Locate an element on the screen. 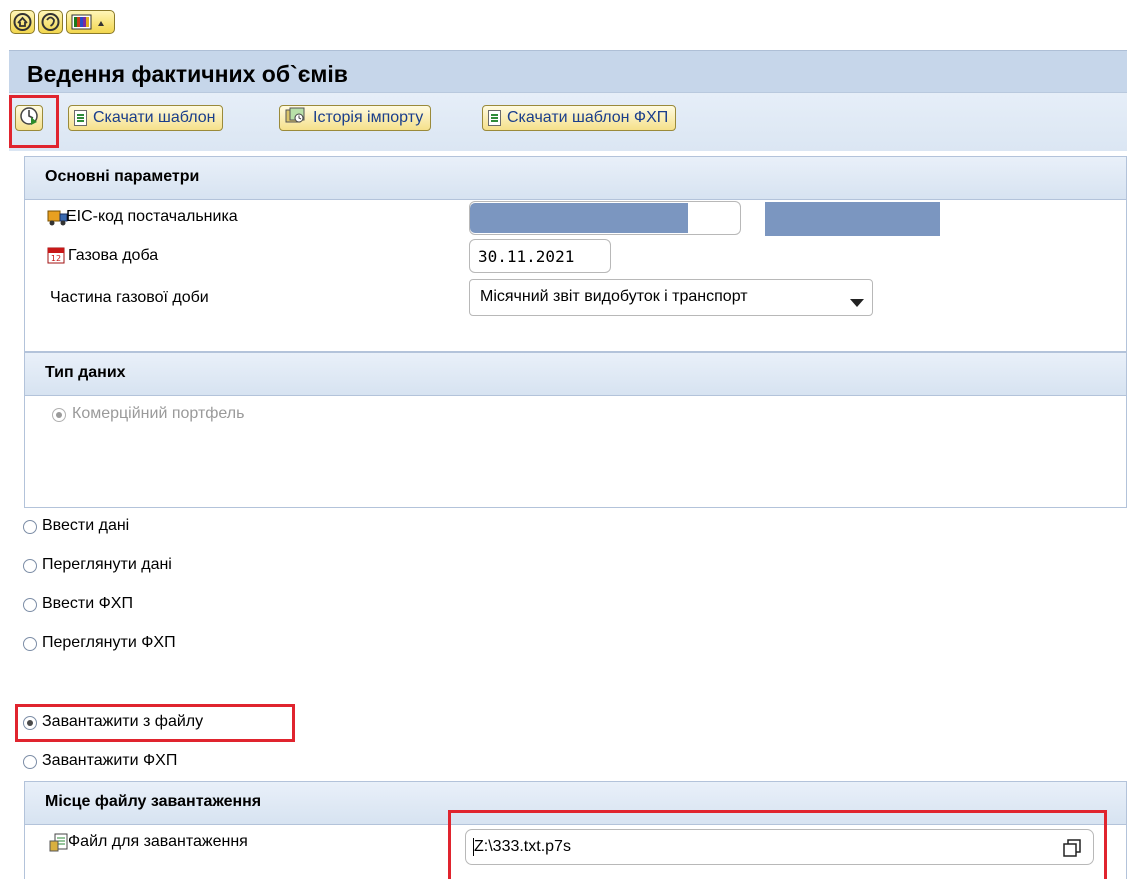  supplier-eic-label: EIC-код постачальника is located at coordinates (152, 216).